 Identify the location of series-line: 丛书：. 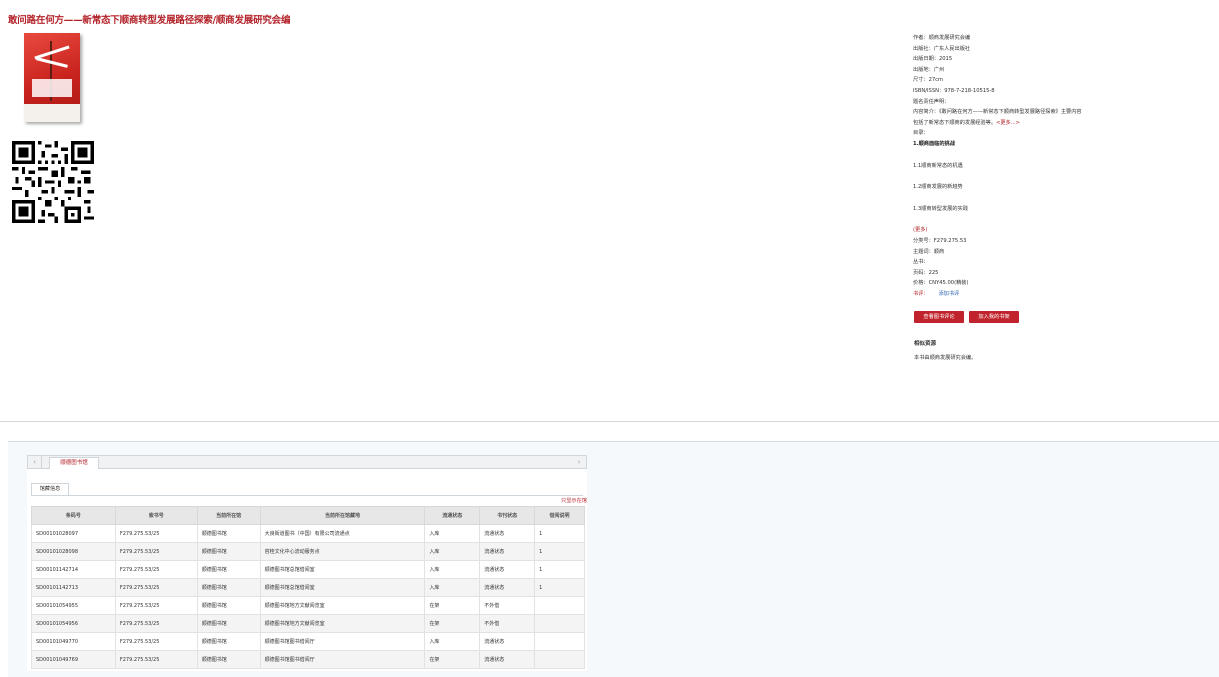
(921, 262).